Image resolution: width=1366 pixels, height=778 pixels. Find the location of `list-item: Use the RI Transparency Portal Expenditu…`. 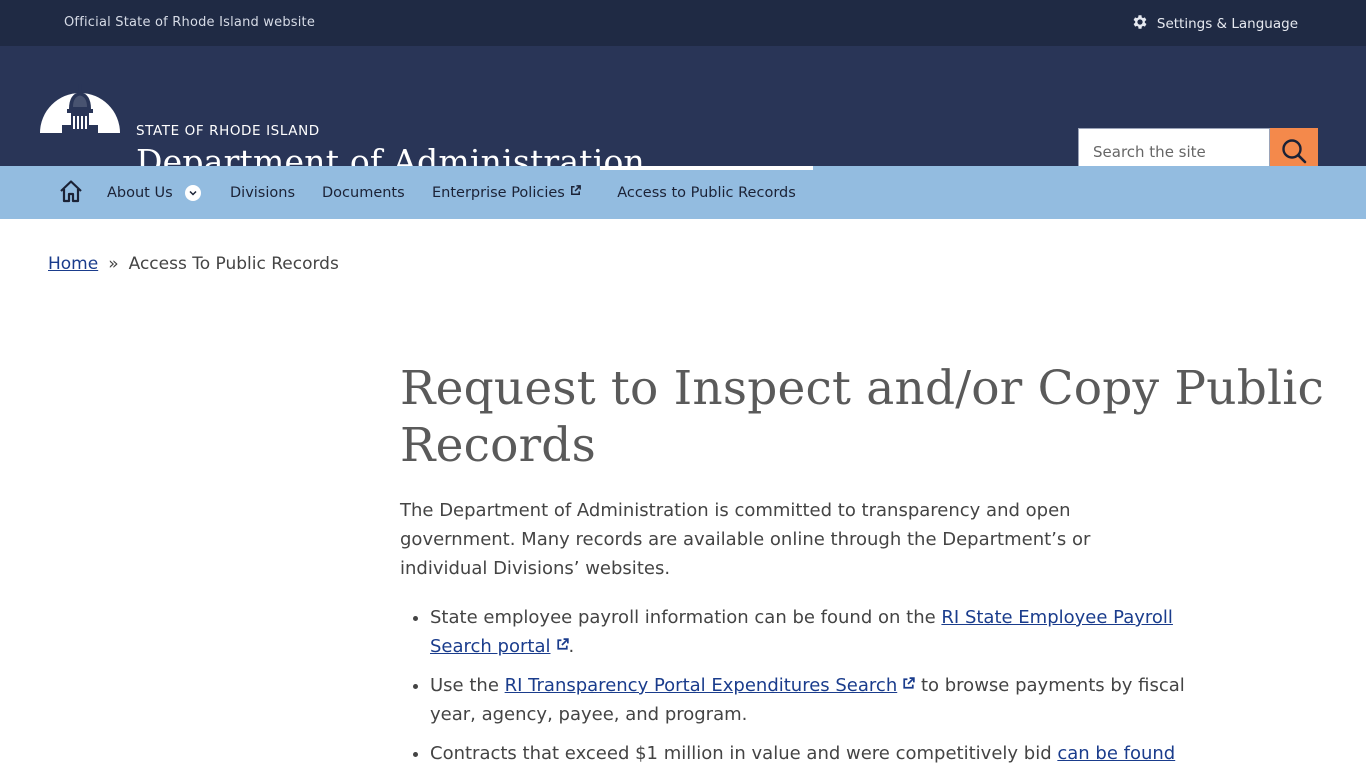

list-item: Use the RI Transparency Portal Expenditu… is located at coordinates (830, 700).